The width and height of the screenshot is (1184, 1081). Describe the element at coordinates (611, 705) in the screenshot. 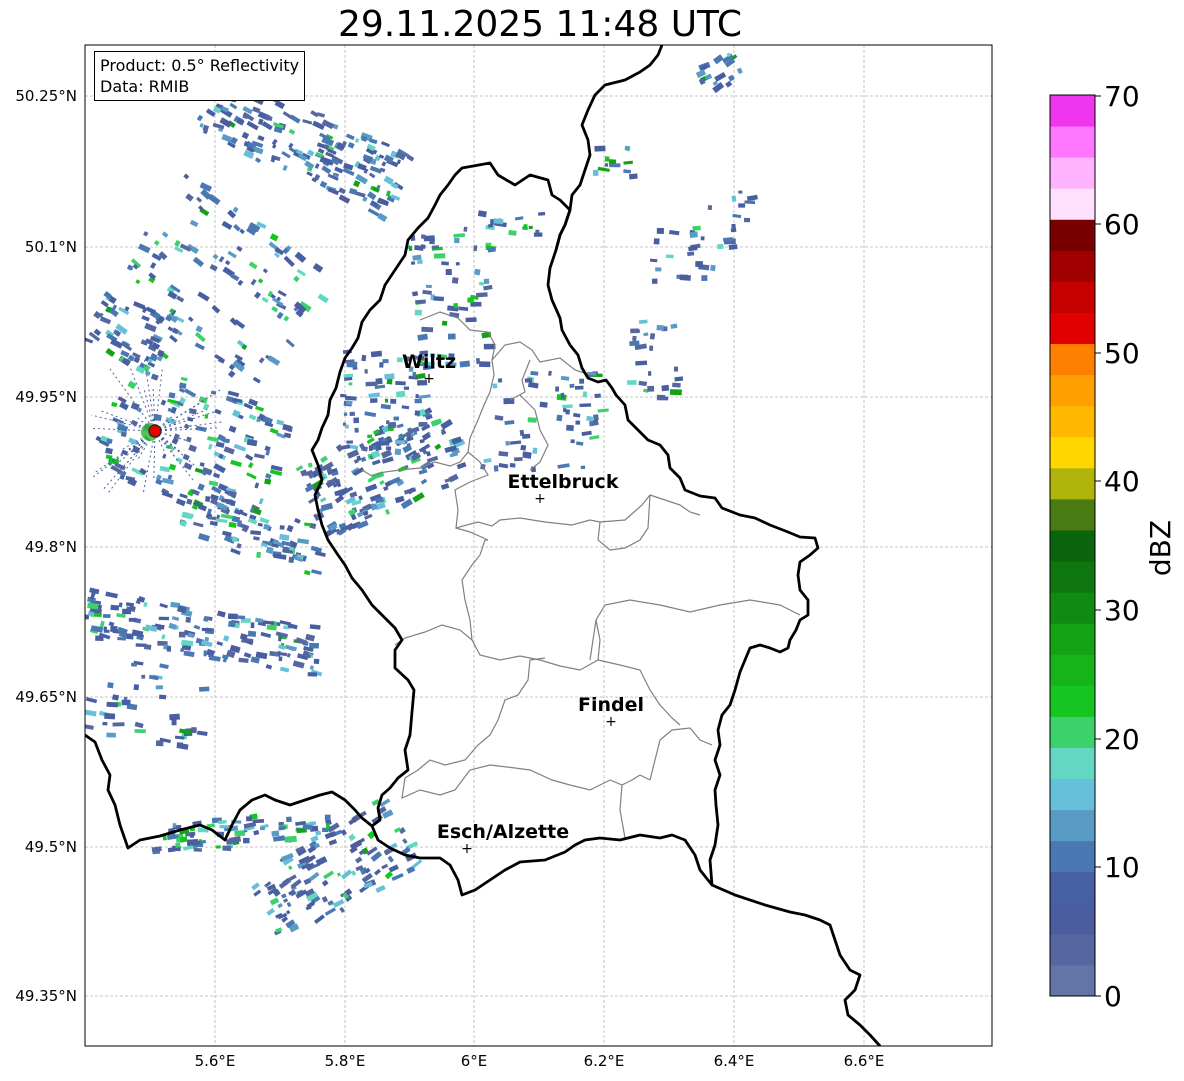

I see `svg-text: Findel` at that location.